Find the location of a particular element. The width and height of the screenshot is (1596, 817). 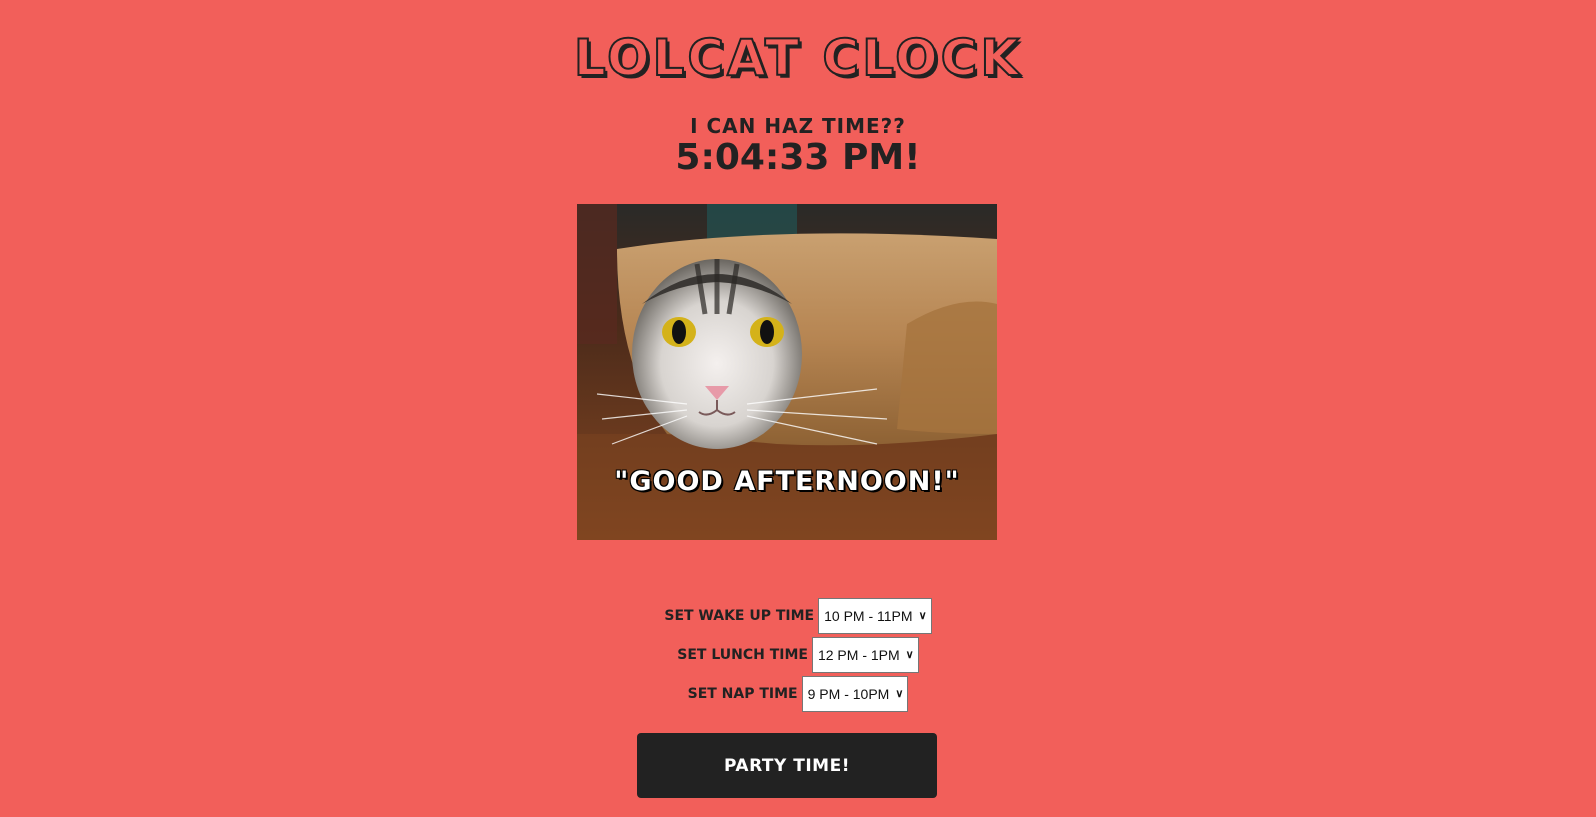

image-caption: "GOOD AFTERNOON!" is located at coordinates (787, 481).